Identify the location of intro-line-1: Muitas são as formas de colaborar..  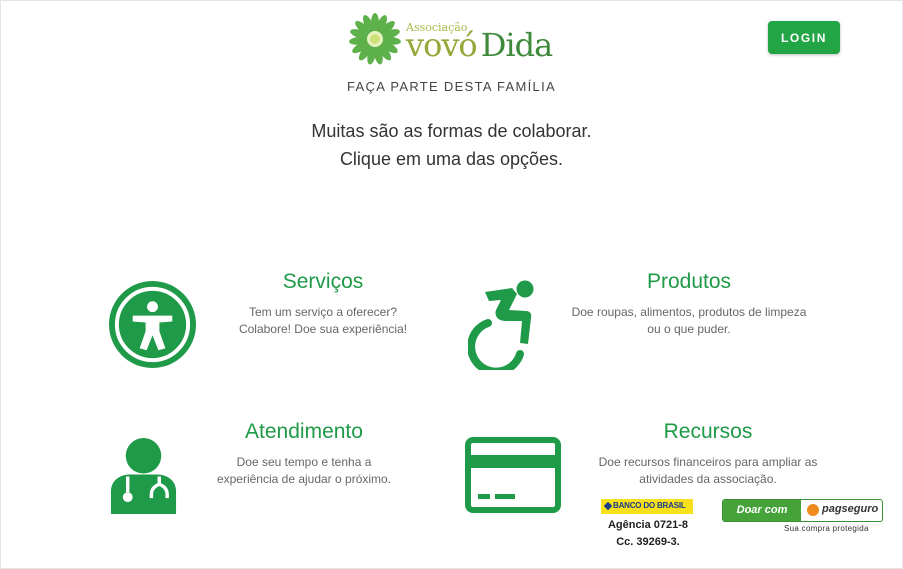
(451, 131).